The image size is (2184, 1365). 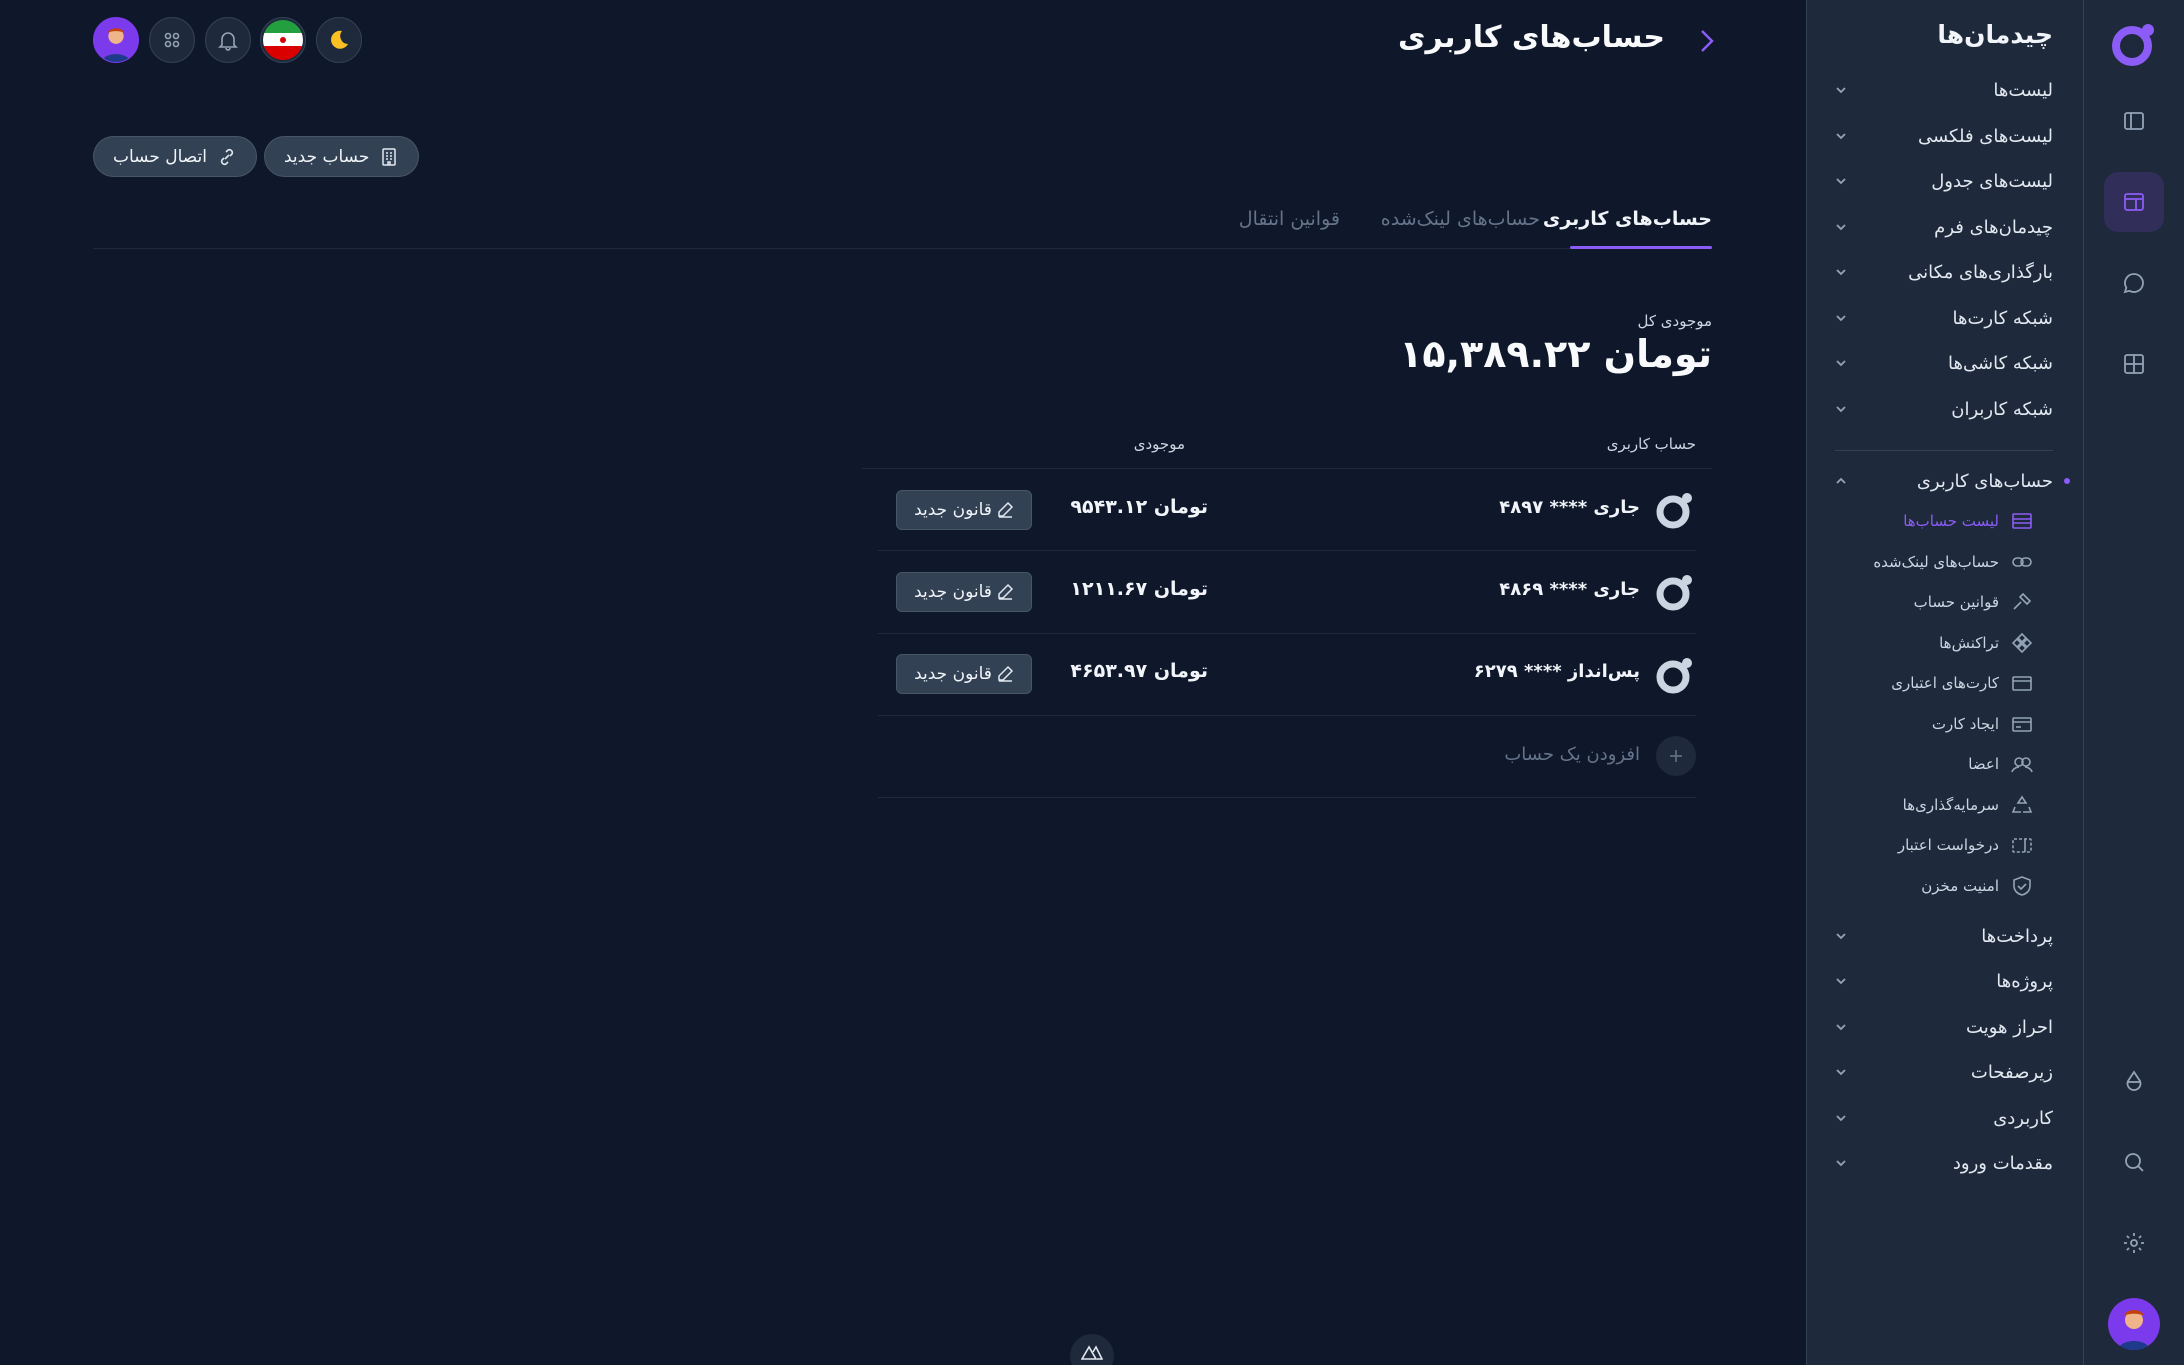 What do you see at coordinates (2000, 363) in the screenshot?
I see `sidebar-item-label: شبکه کاشی‌ها` at bounding box center [2000, 363].